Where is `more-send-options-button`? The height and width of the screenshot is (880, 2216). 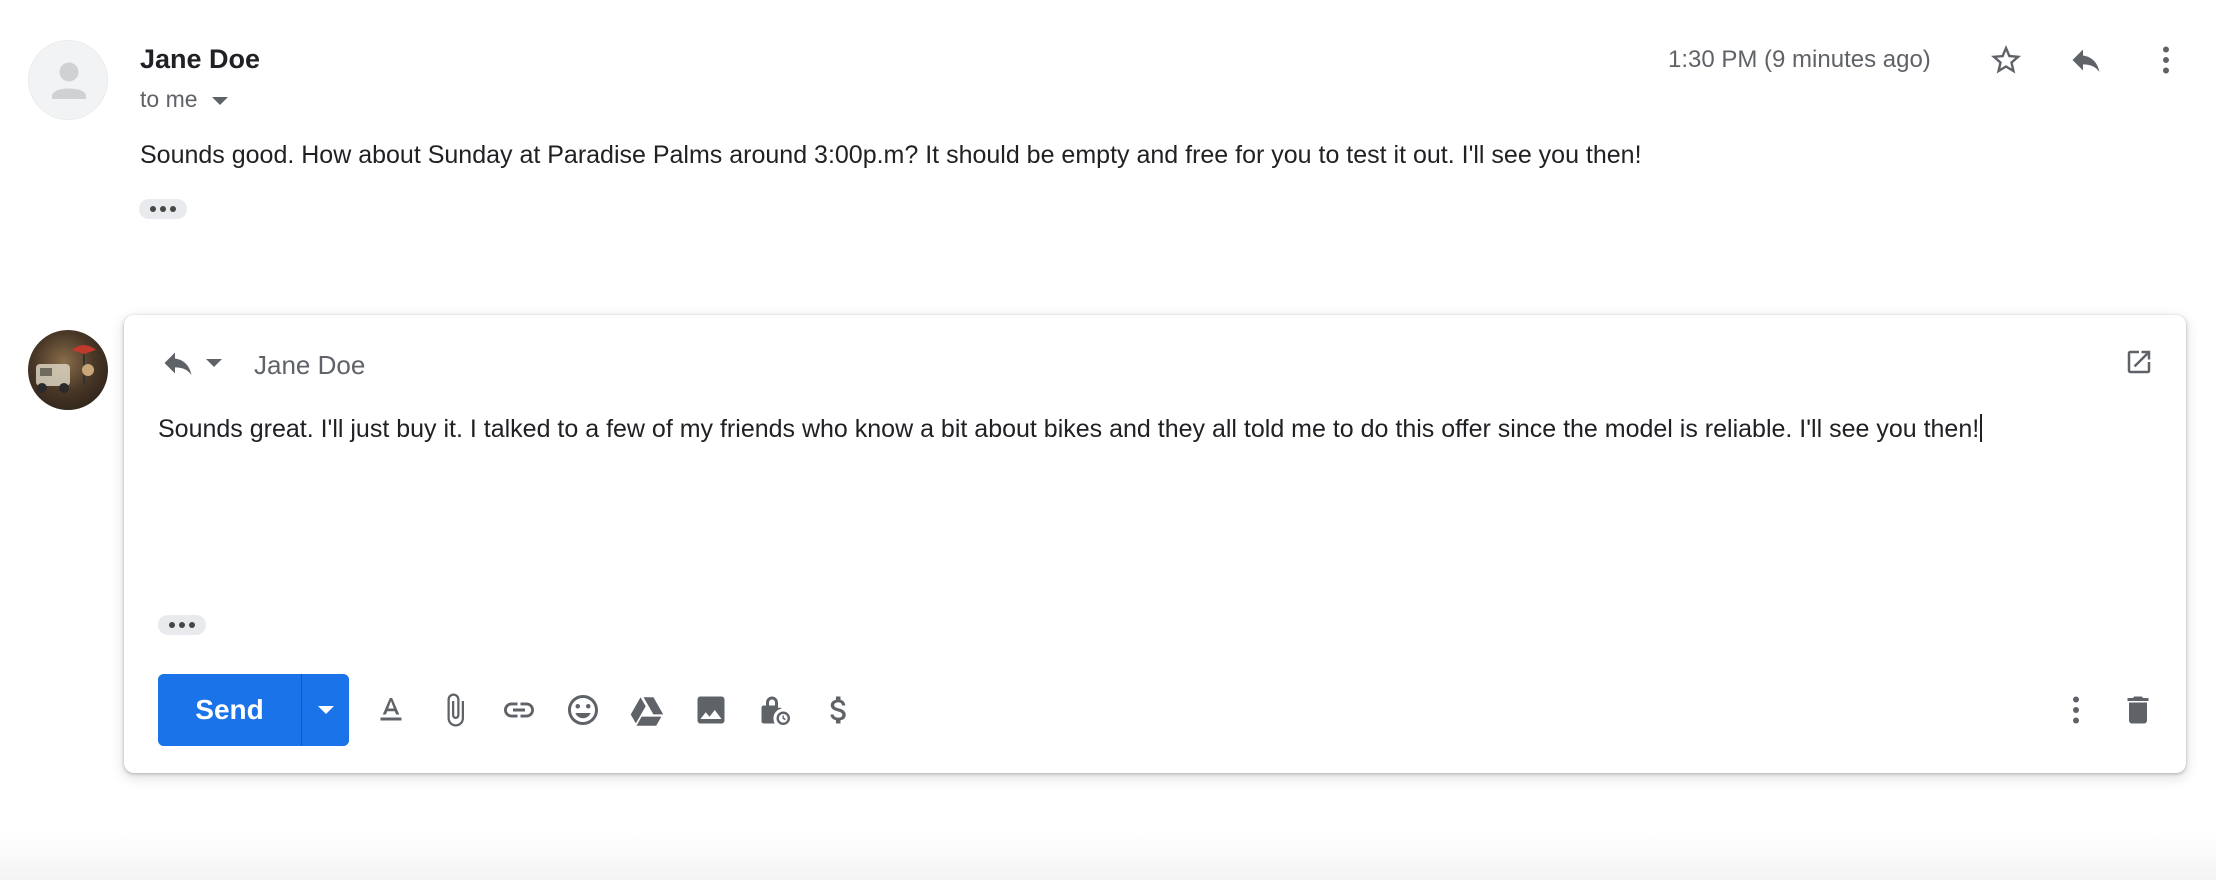
more-send-options-button is located at coordinates (325, 710).